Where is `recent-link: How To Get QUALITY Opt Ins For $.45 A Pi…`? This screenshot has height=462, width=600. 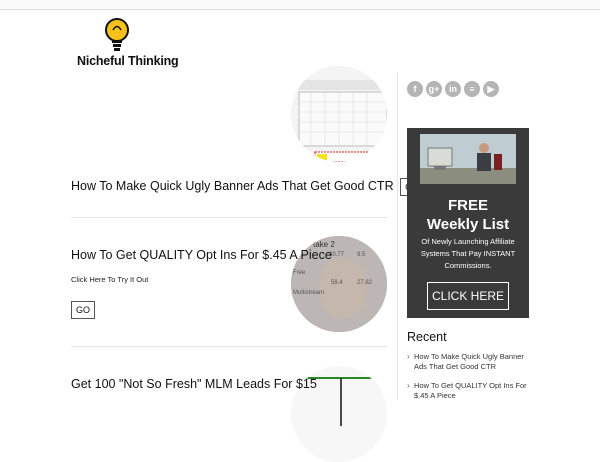 recent-link: How To Get QUALITY Opt Ins For $.45 A Pi… is located at coordinates (473, 391).